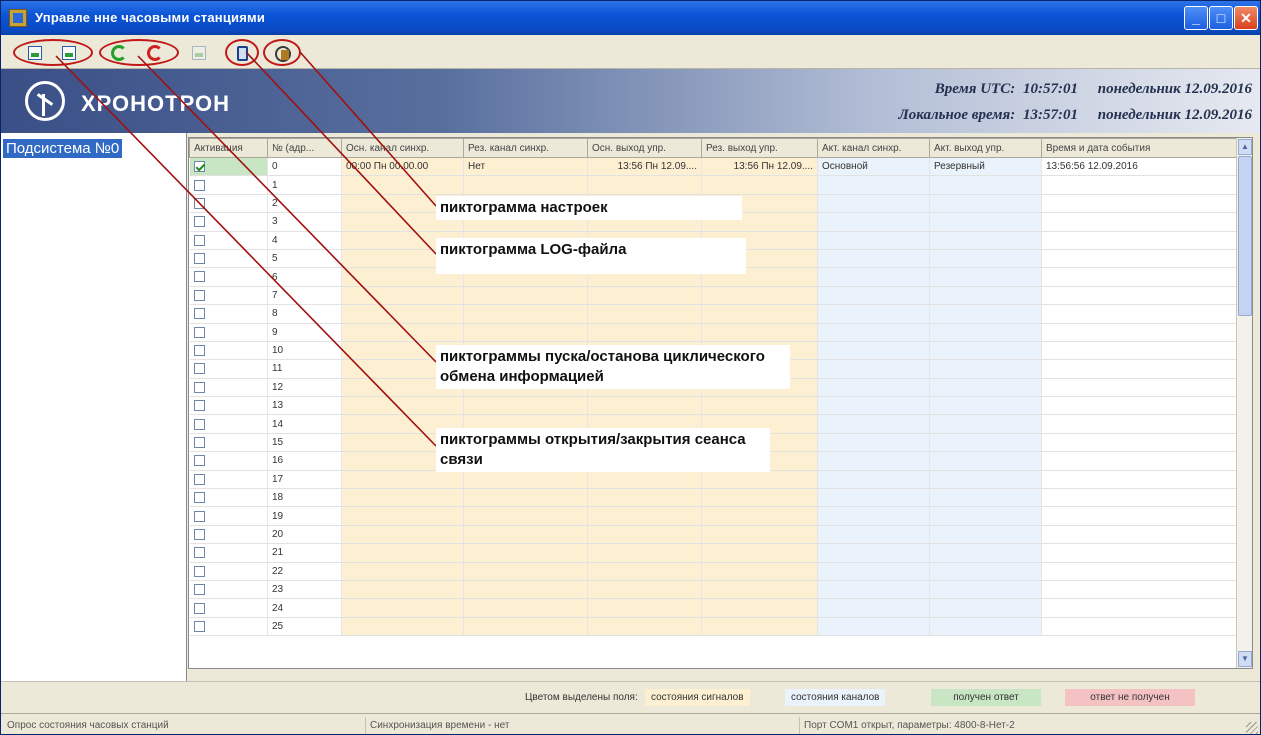 This screenshot has height=735, width=1261. What do you see at coordinates (1244, 403) in the screenshot?
I see `grid-scrollbar: ▲ ▼` at bounding box center [1244, 403].